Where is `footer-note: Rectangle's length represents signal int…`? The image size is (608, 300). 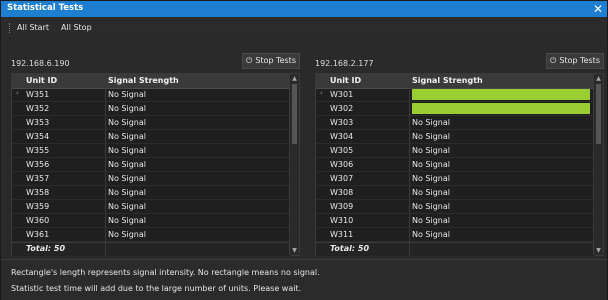
footer-note: Rectangle's length represents signal int… is located at coordinates (165, 272).